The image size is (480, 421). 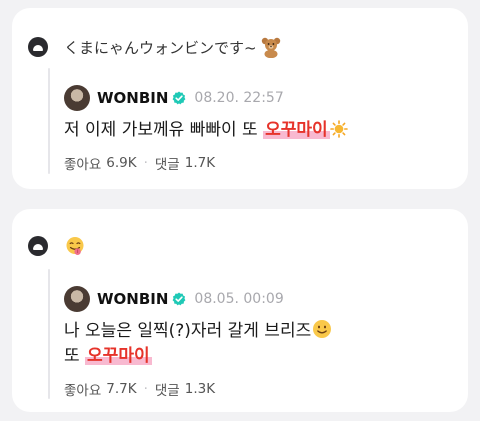 I want to click on post-date: 08.20. 22:57, so click(x=239, y=98).